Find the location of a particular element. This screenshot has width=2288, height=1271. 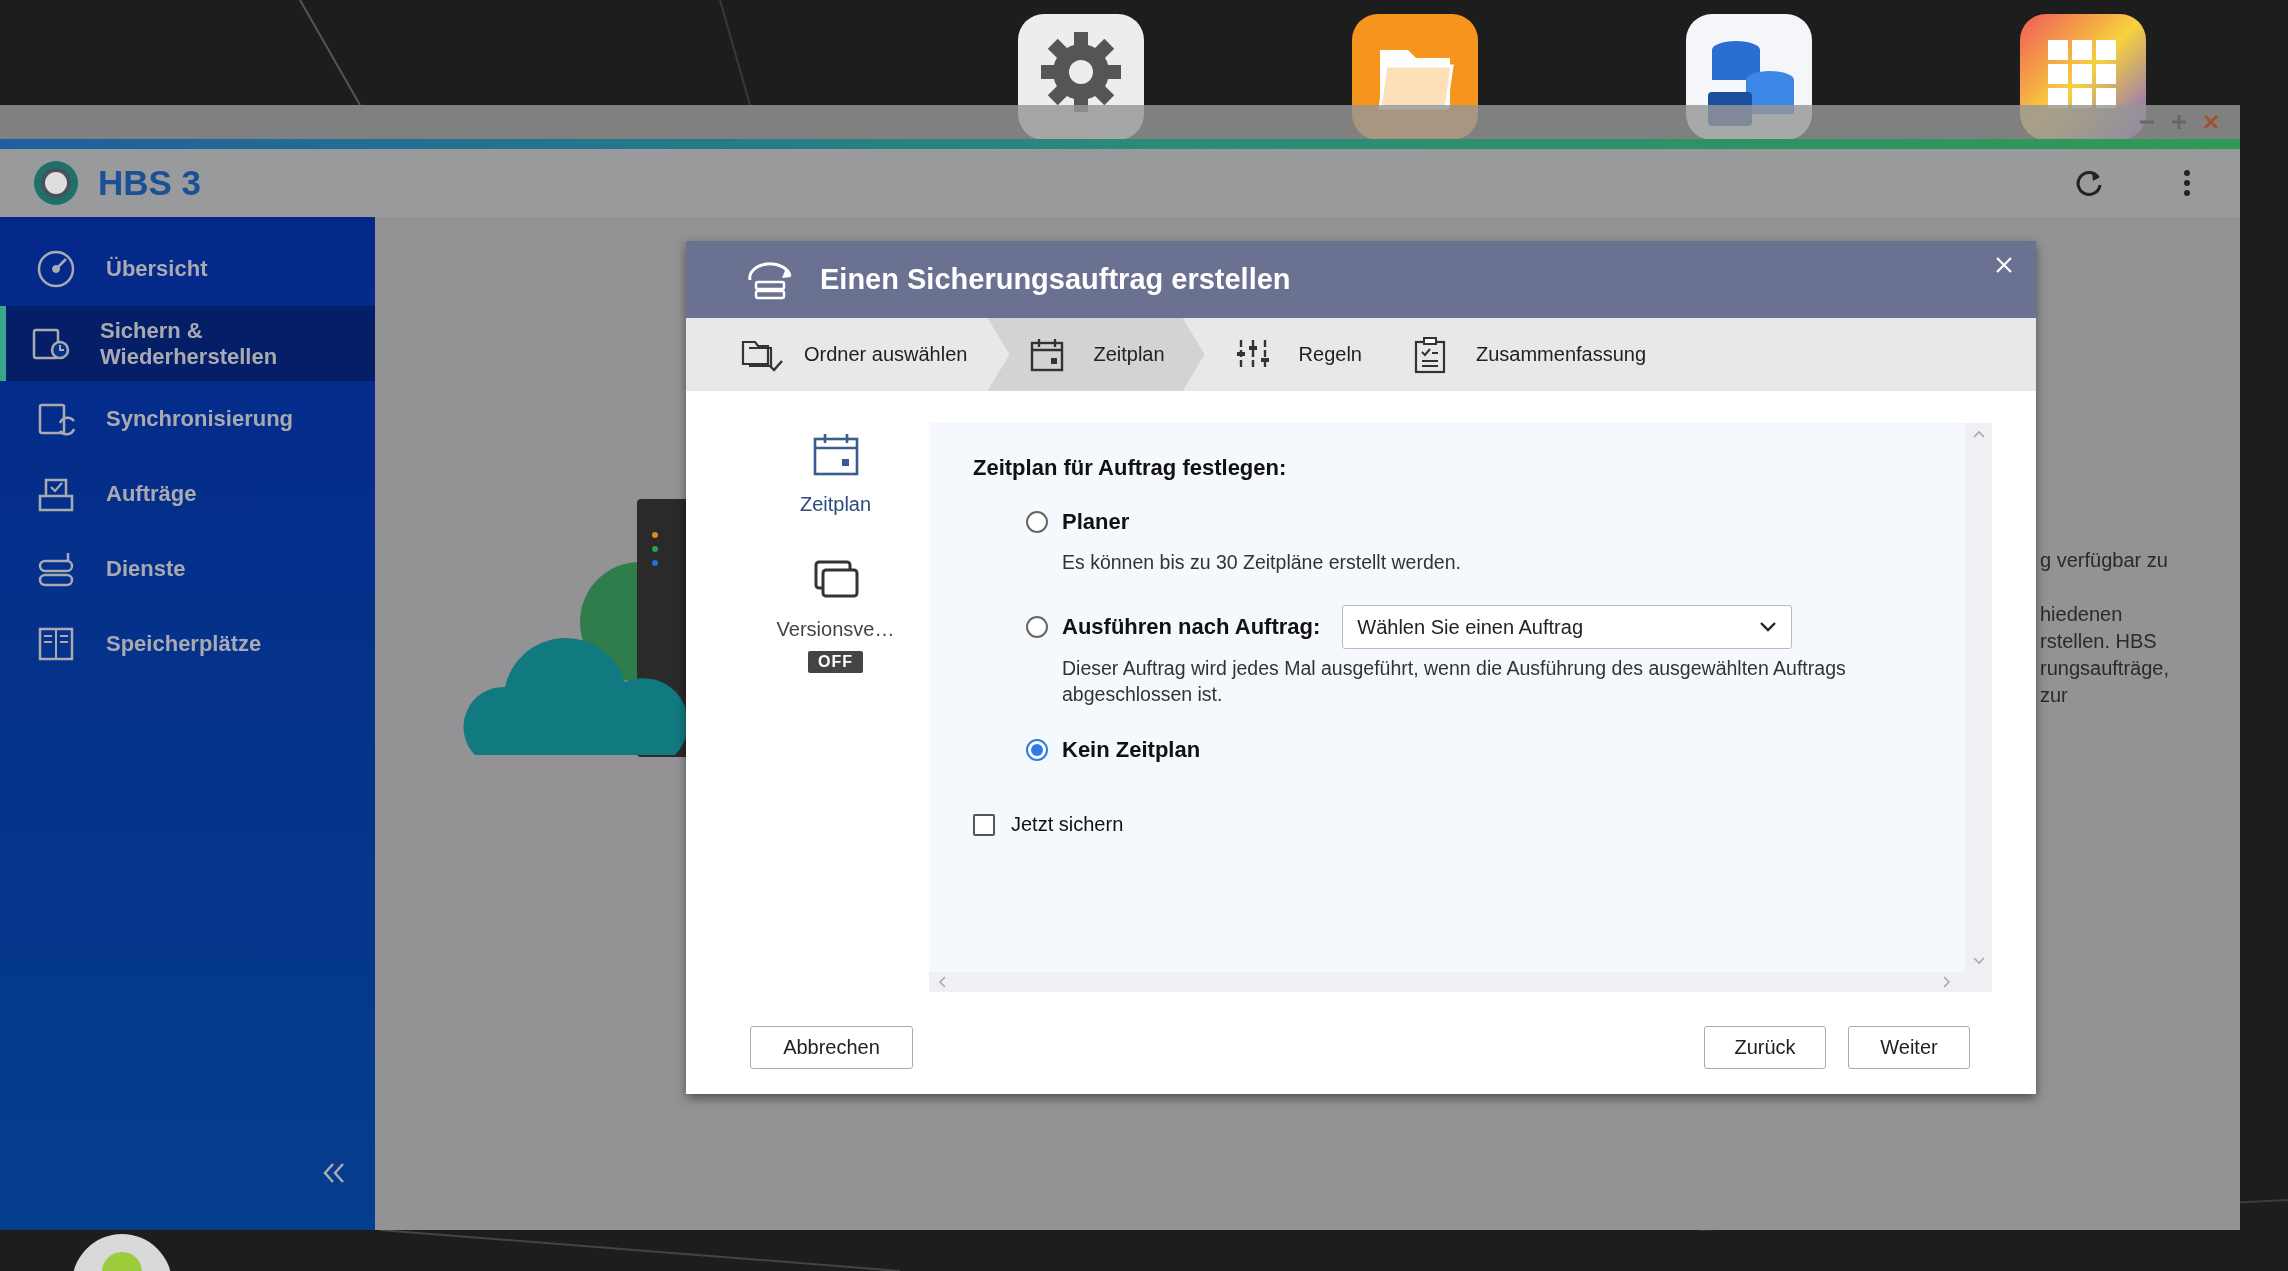

chevron-left-icon is located at coordinates (942, 982).